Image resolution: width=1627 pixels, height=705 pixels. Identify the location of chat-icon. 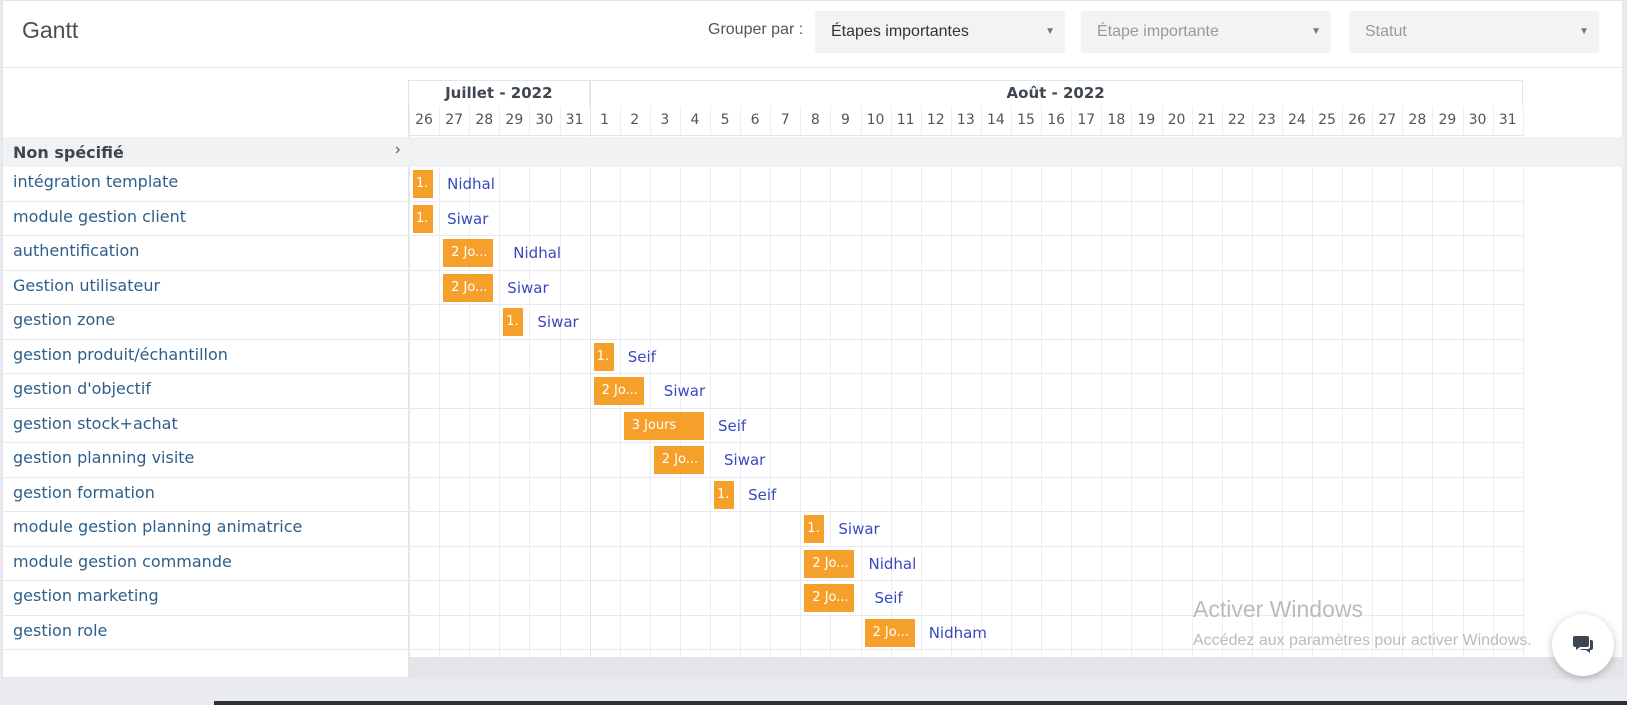
(1583, 644).